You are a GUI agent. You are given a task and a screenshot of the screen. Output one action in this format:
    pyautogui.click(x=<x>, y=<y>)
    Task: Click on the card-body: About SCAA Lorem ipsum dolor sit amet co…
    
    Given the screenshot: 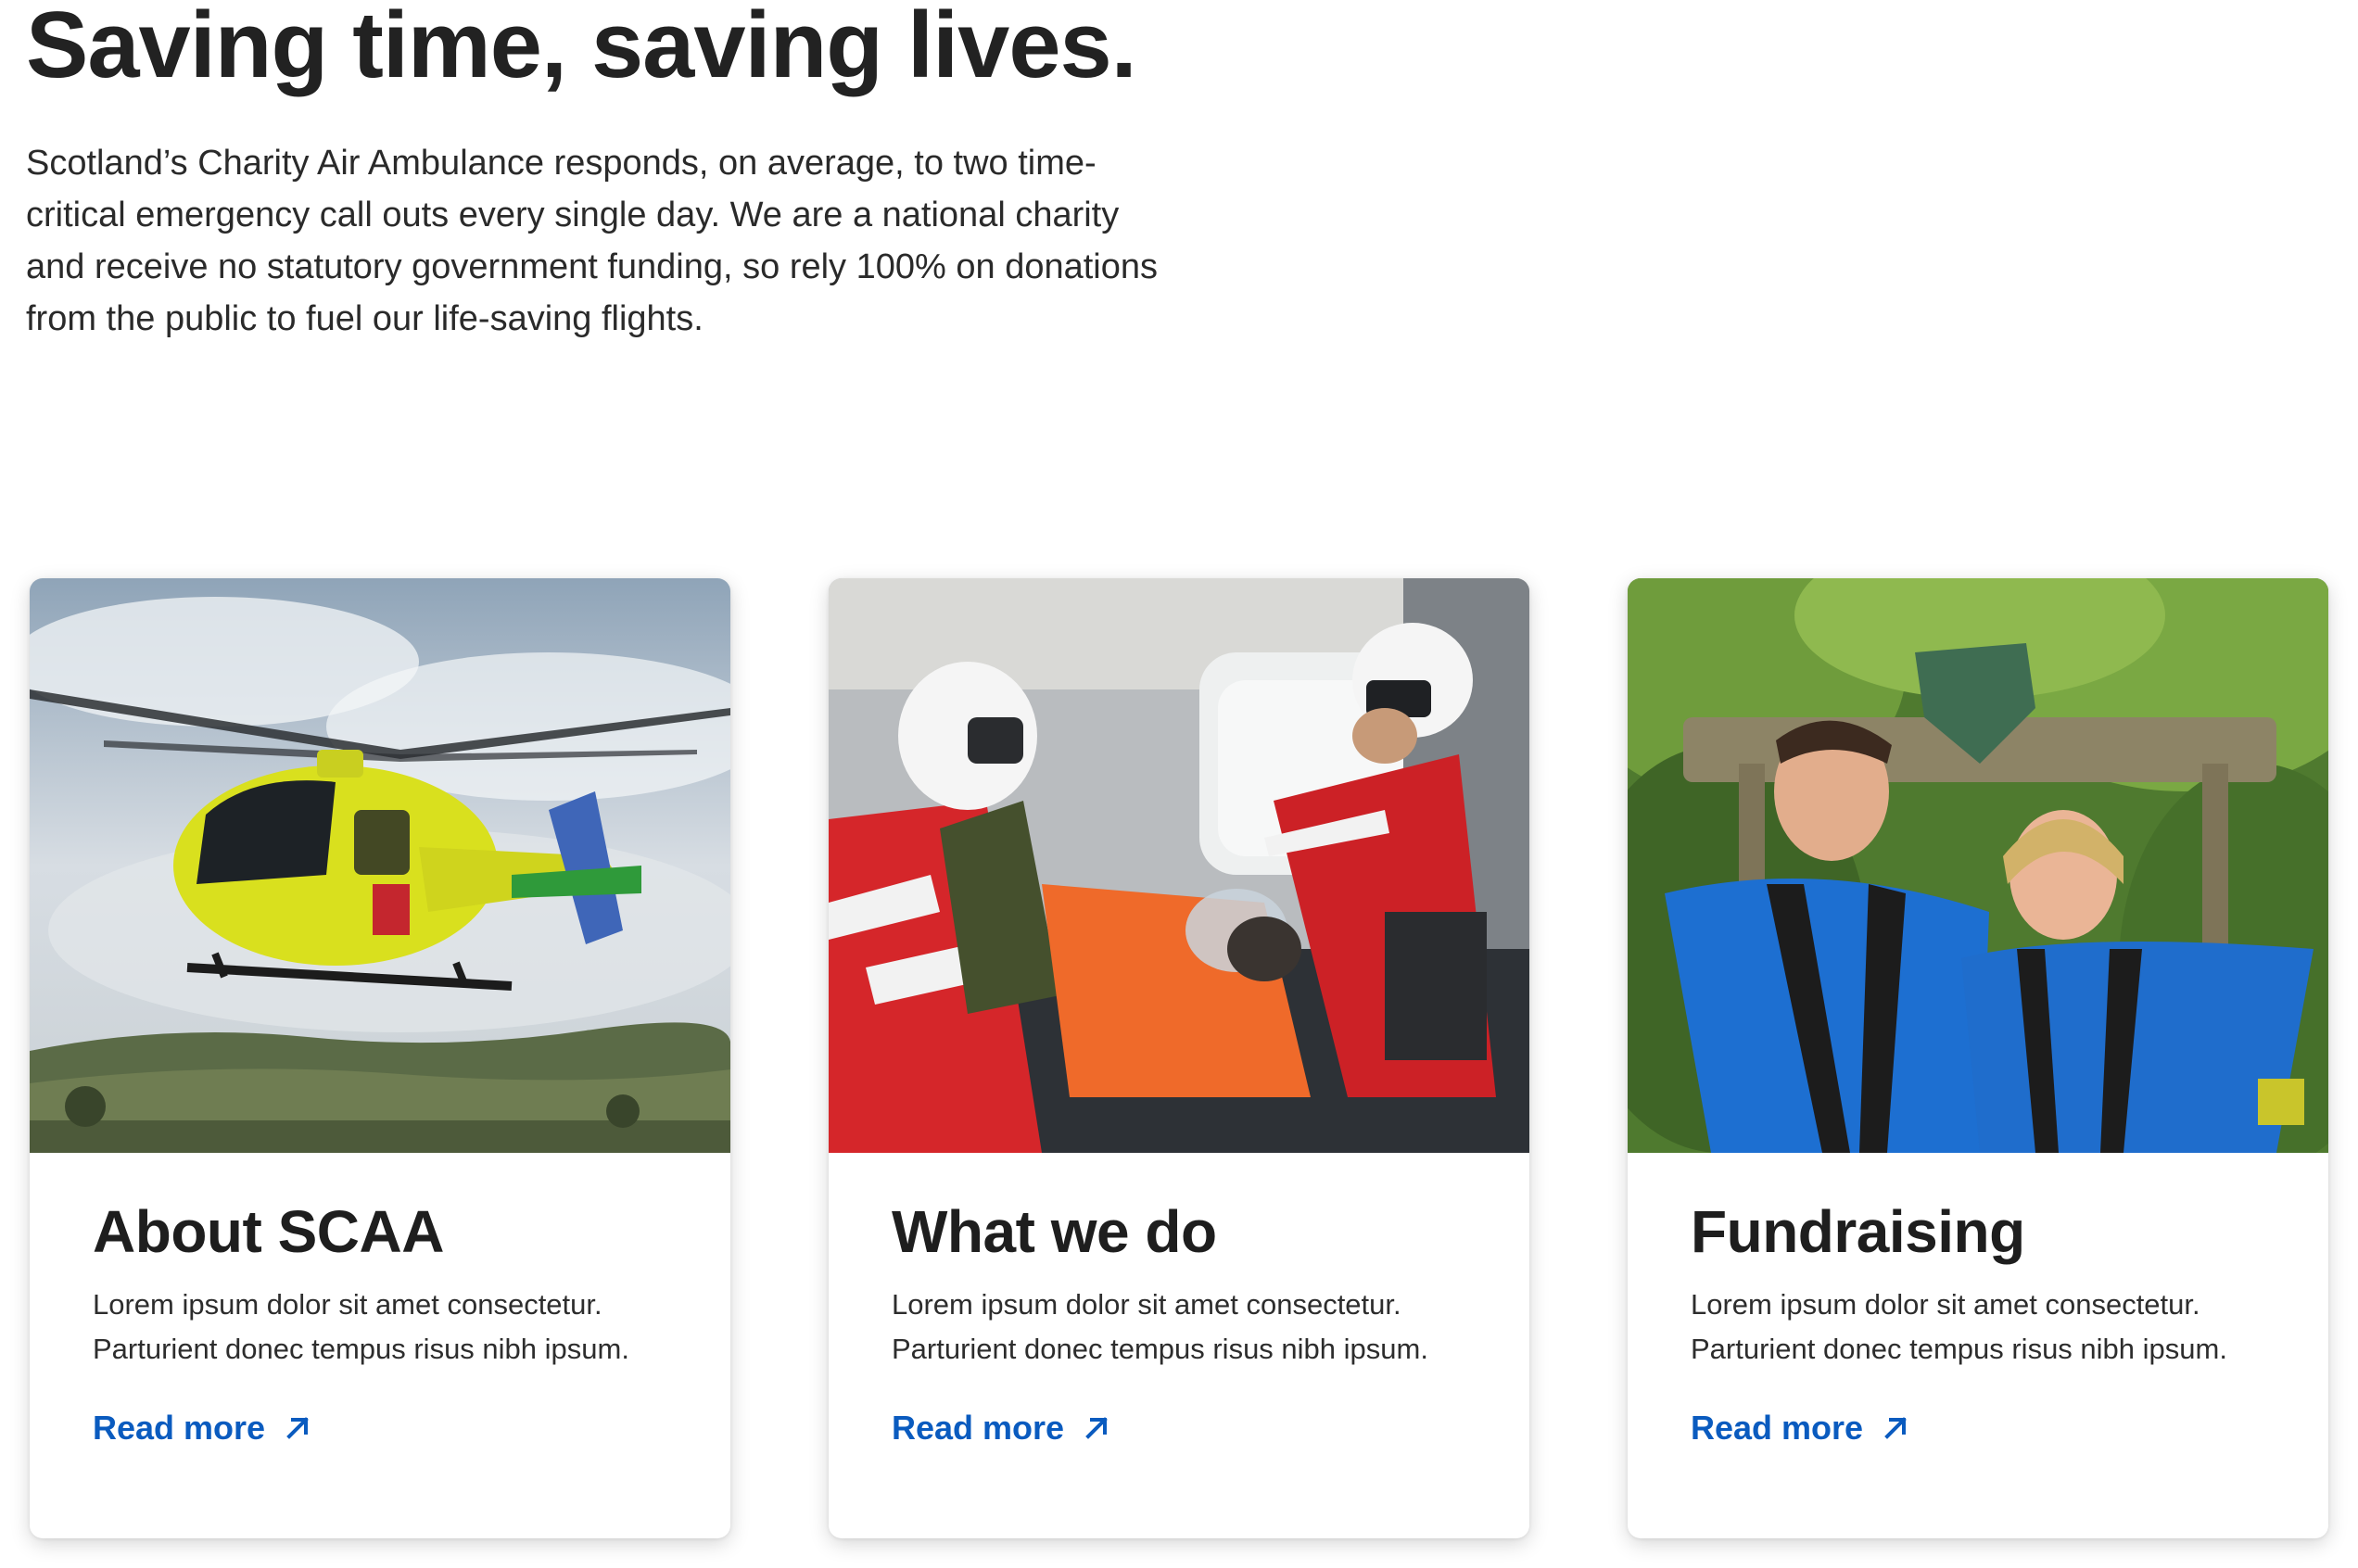 What is the action you would take?
    pyautogui.click(x=393, y=1323)
    